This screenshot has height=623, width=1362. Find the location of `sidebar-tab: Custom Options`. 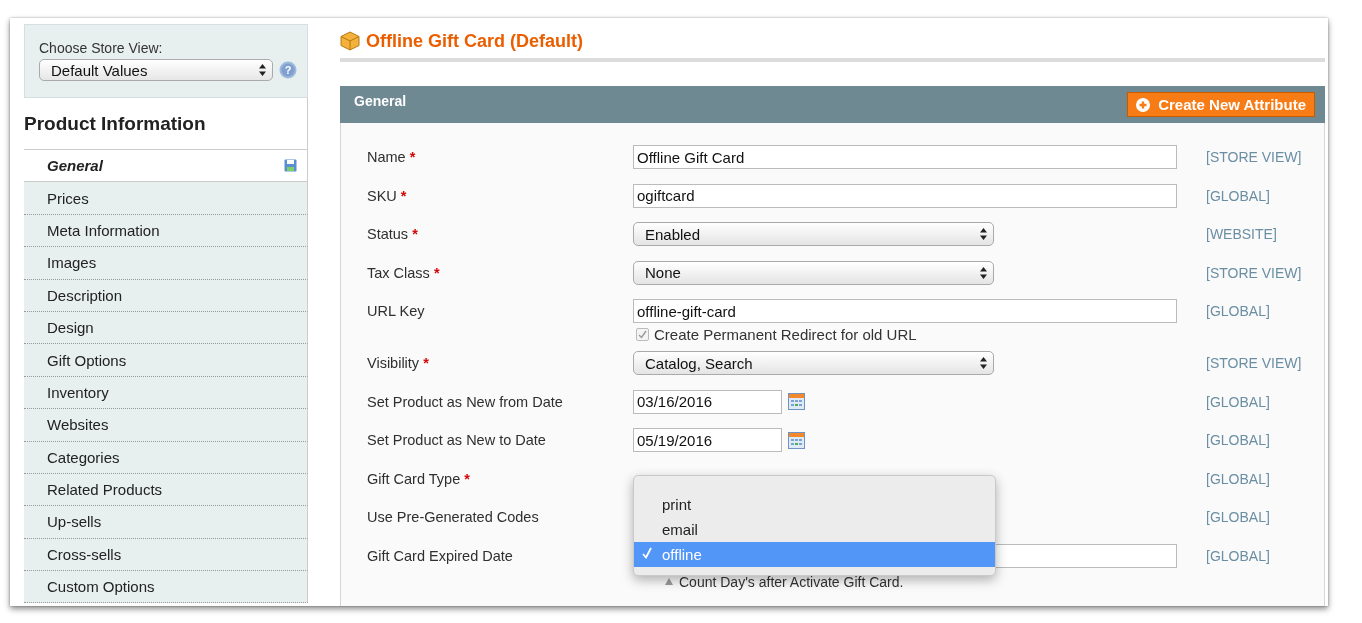

sidebar-tab: Custom Options is located at coordinates (166, 587).